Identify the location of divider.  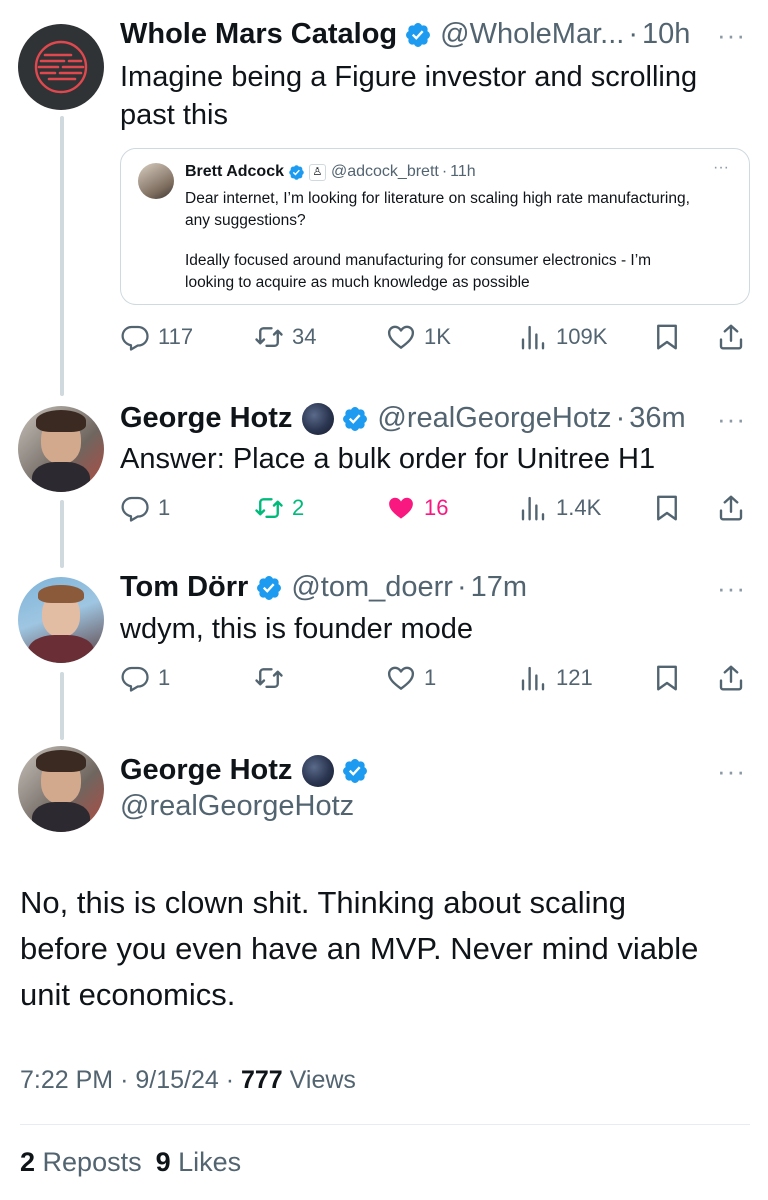
(385, 1124).